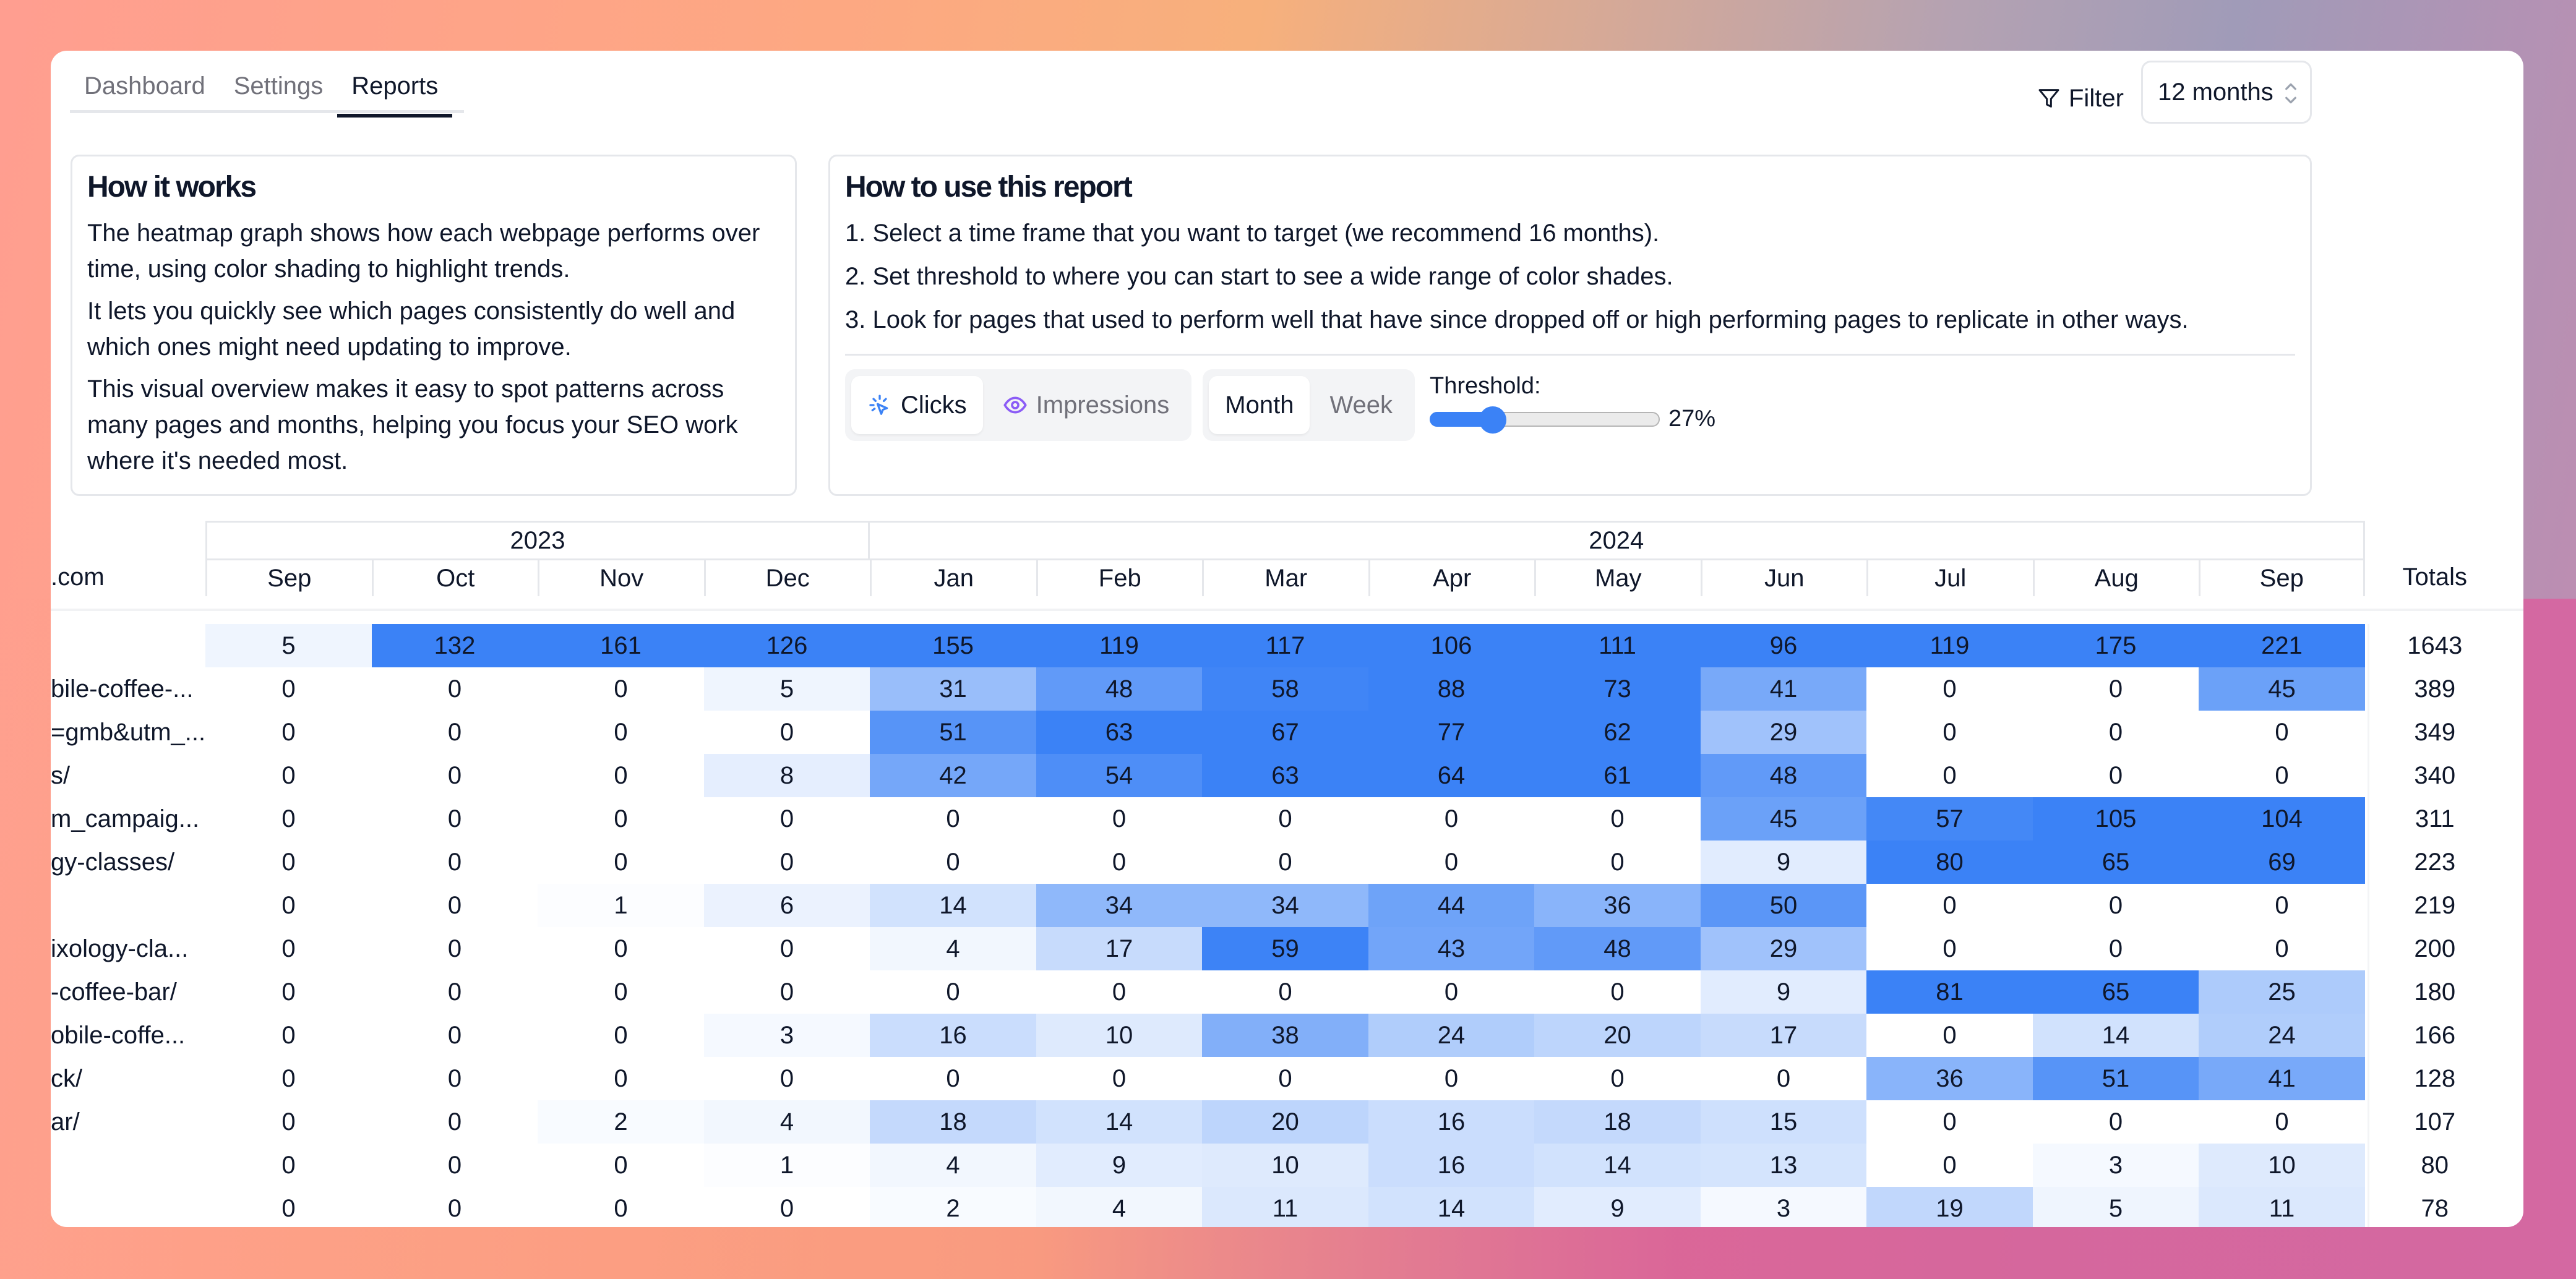 This screenshot has width=2576, height=1279. Describe the element at coordinates (1451, 1035) in the screenshot. I see `heatmap-cell: 24` at that location.